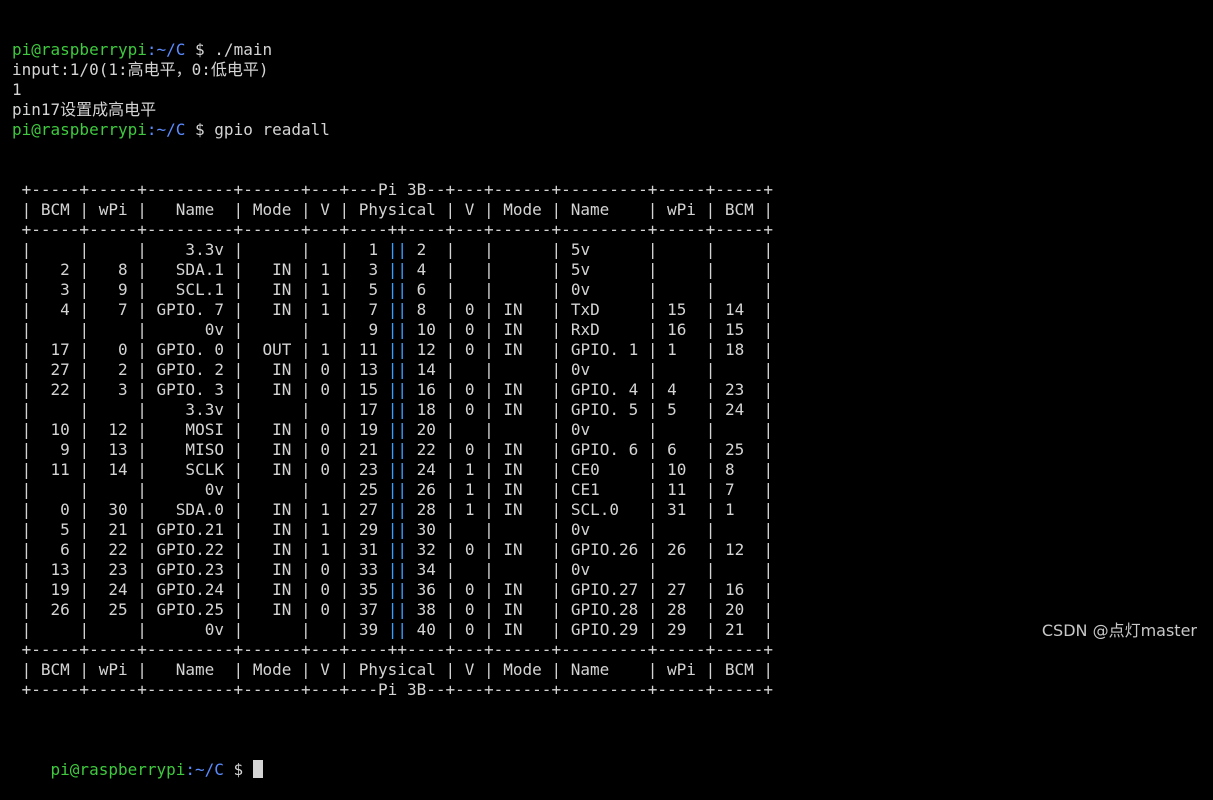 Image resolution: width=1213 pixels, height=800 pixels. I want to click on current-prompt-line: pi@raspberrypi:~/C $, so click(607, 759).